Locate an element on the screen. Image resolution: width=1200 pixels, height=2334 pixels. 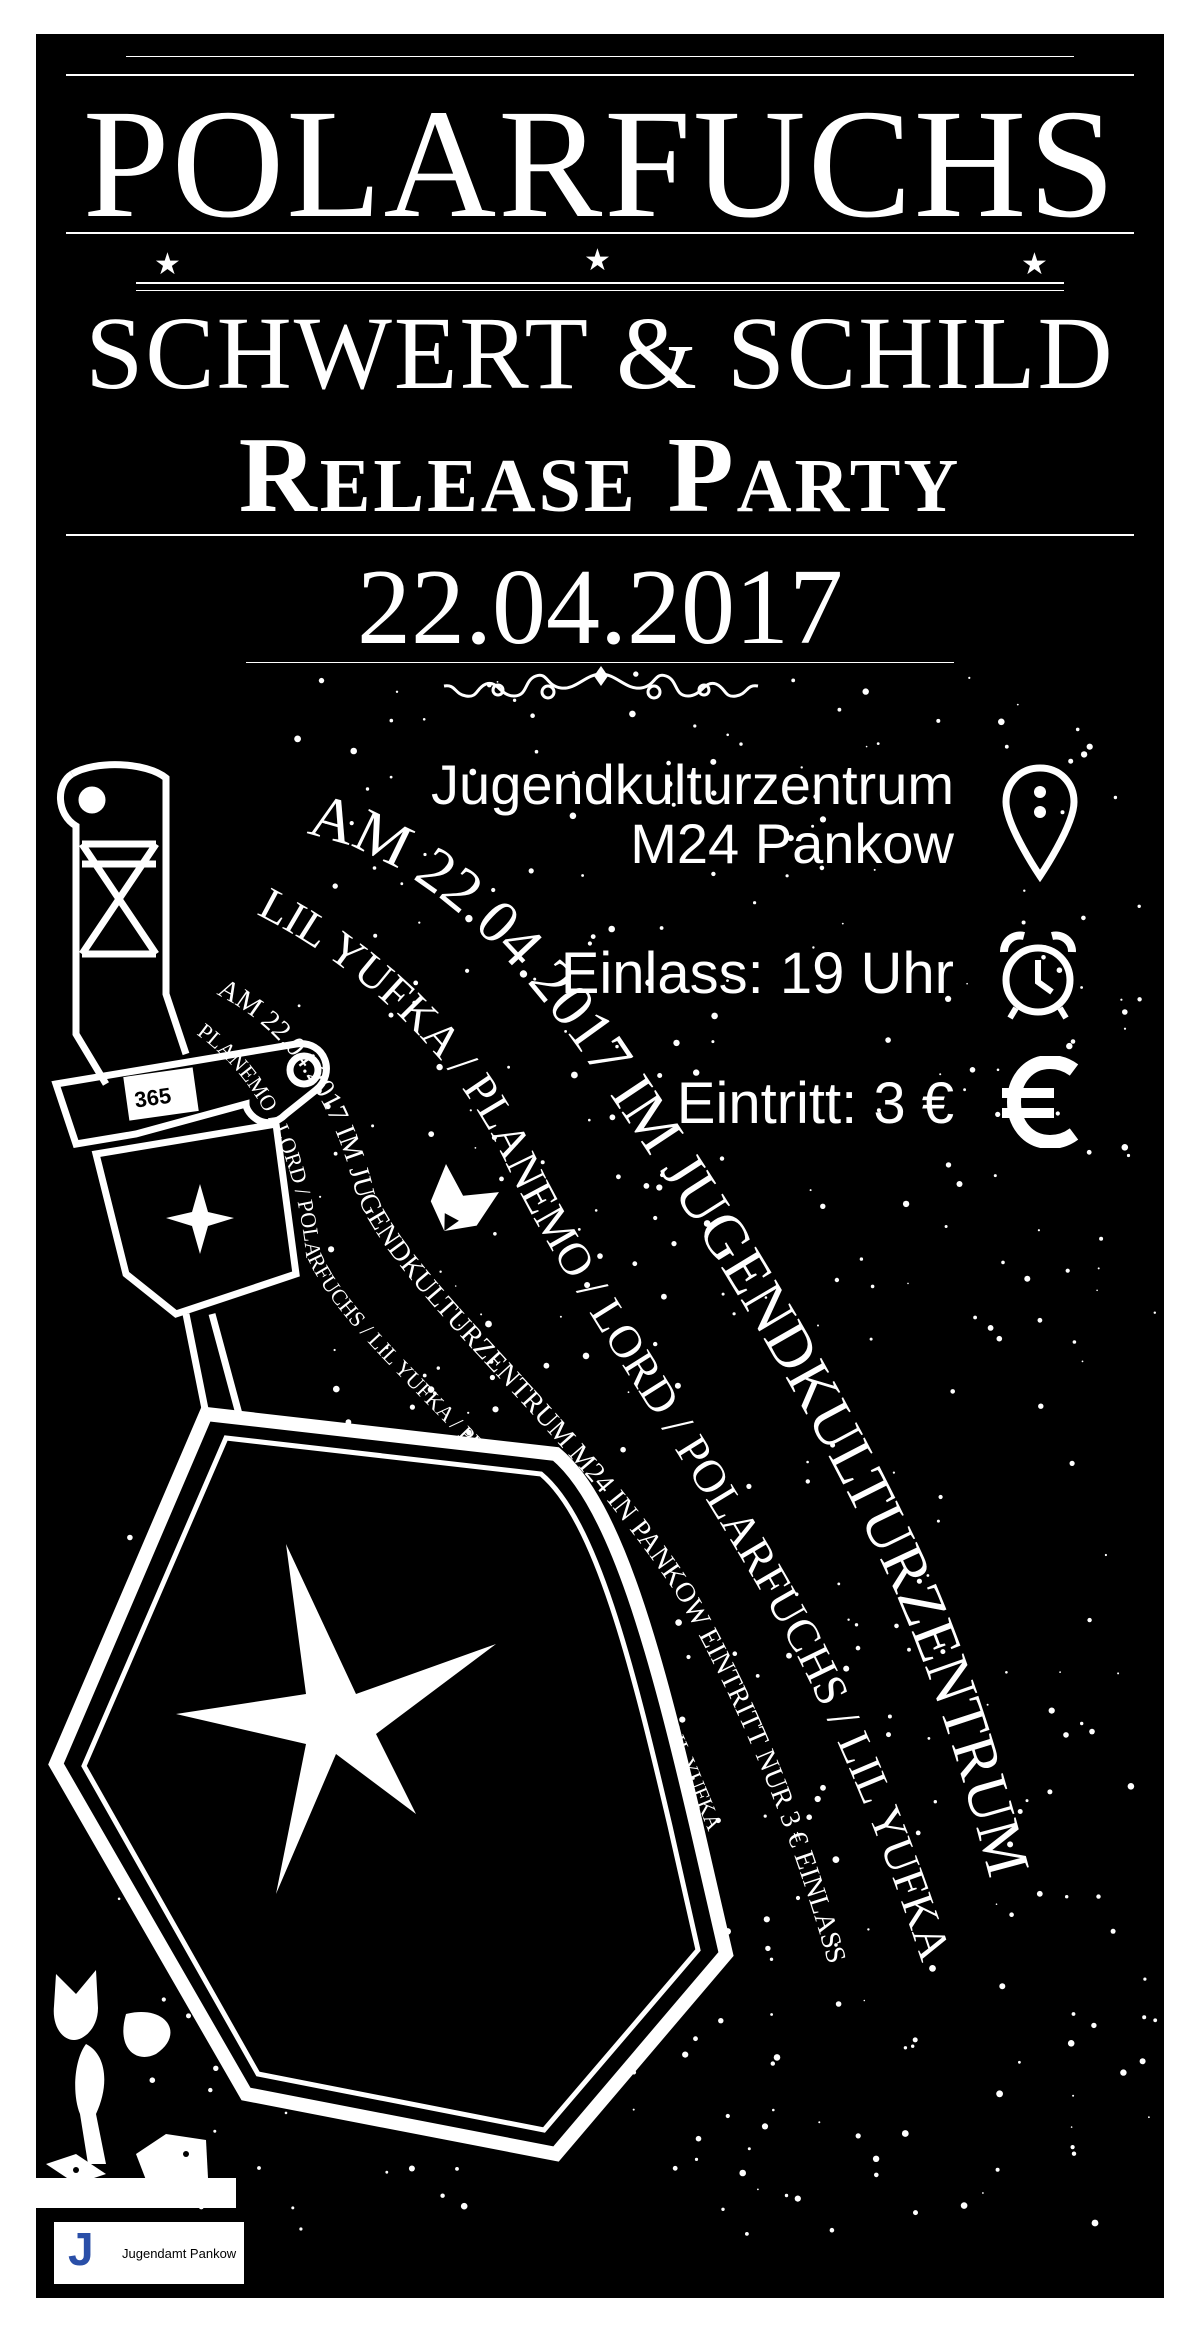
fox-icon is located at coordinates (464, 1198).